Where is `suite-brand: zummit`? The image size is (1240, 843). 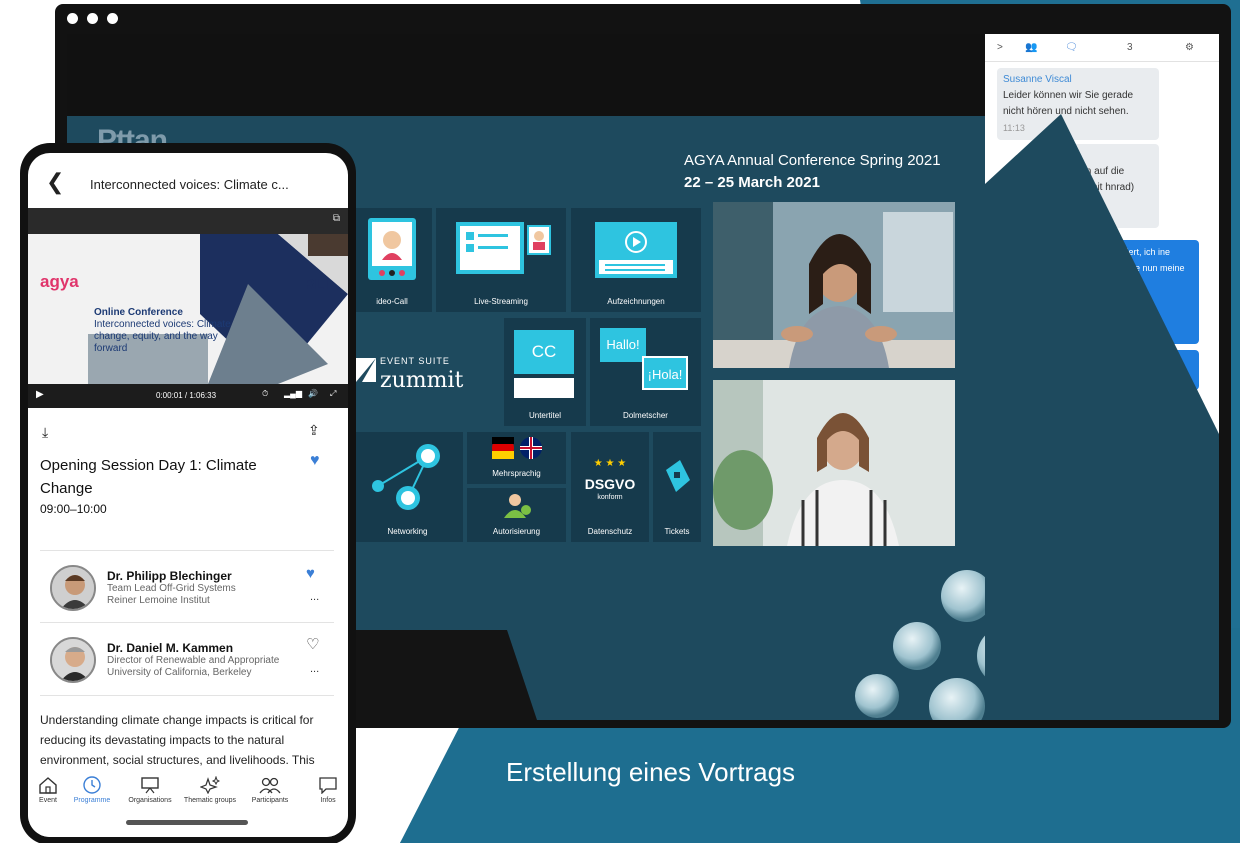
suite-brand: zummit is located at coordinates (422, 380).